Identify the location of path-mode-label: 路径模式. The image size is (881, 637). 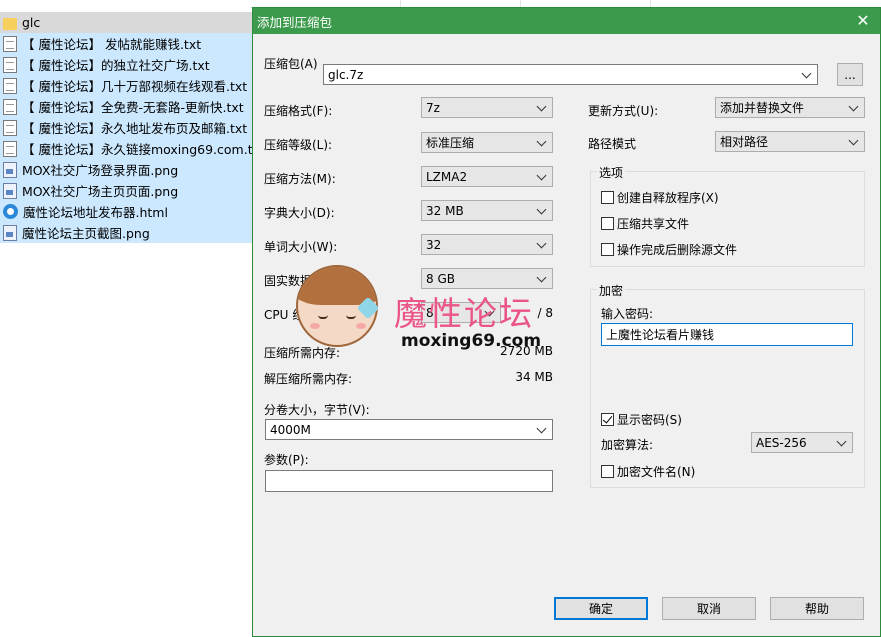
(612, 144).